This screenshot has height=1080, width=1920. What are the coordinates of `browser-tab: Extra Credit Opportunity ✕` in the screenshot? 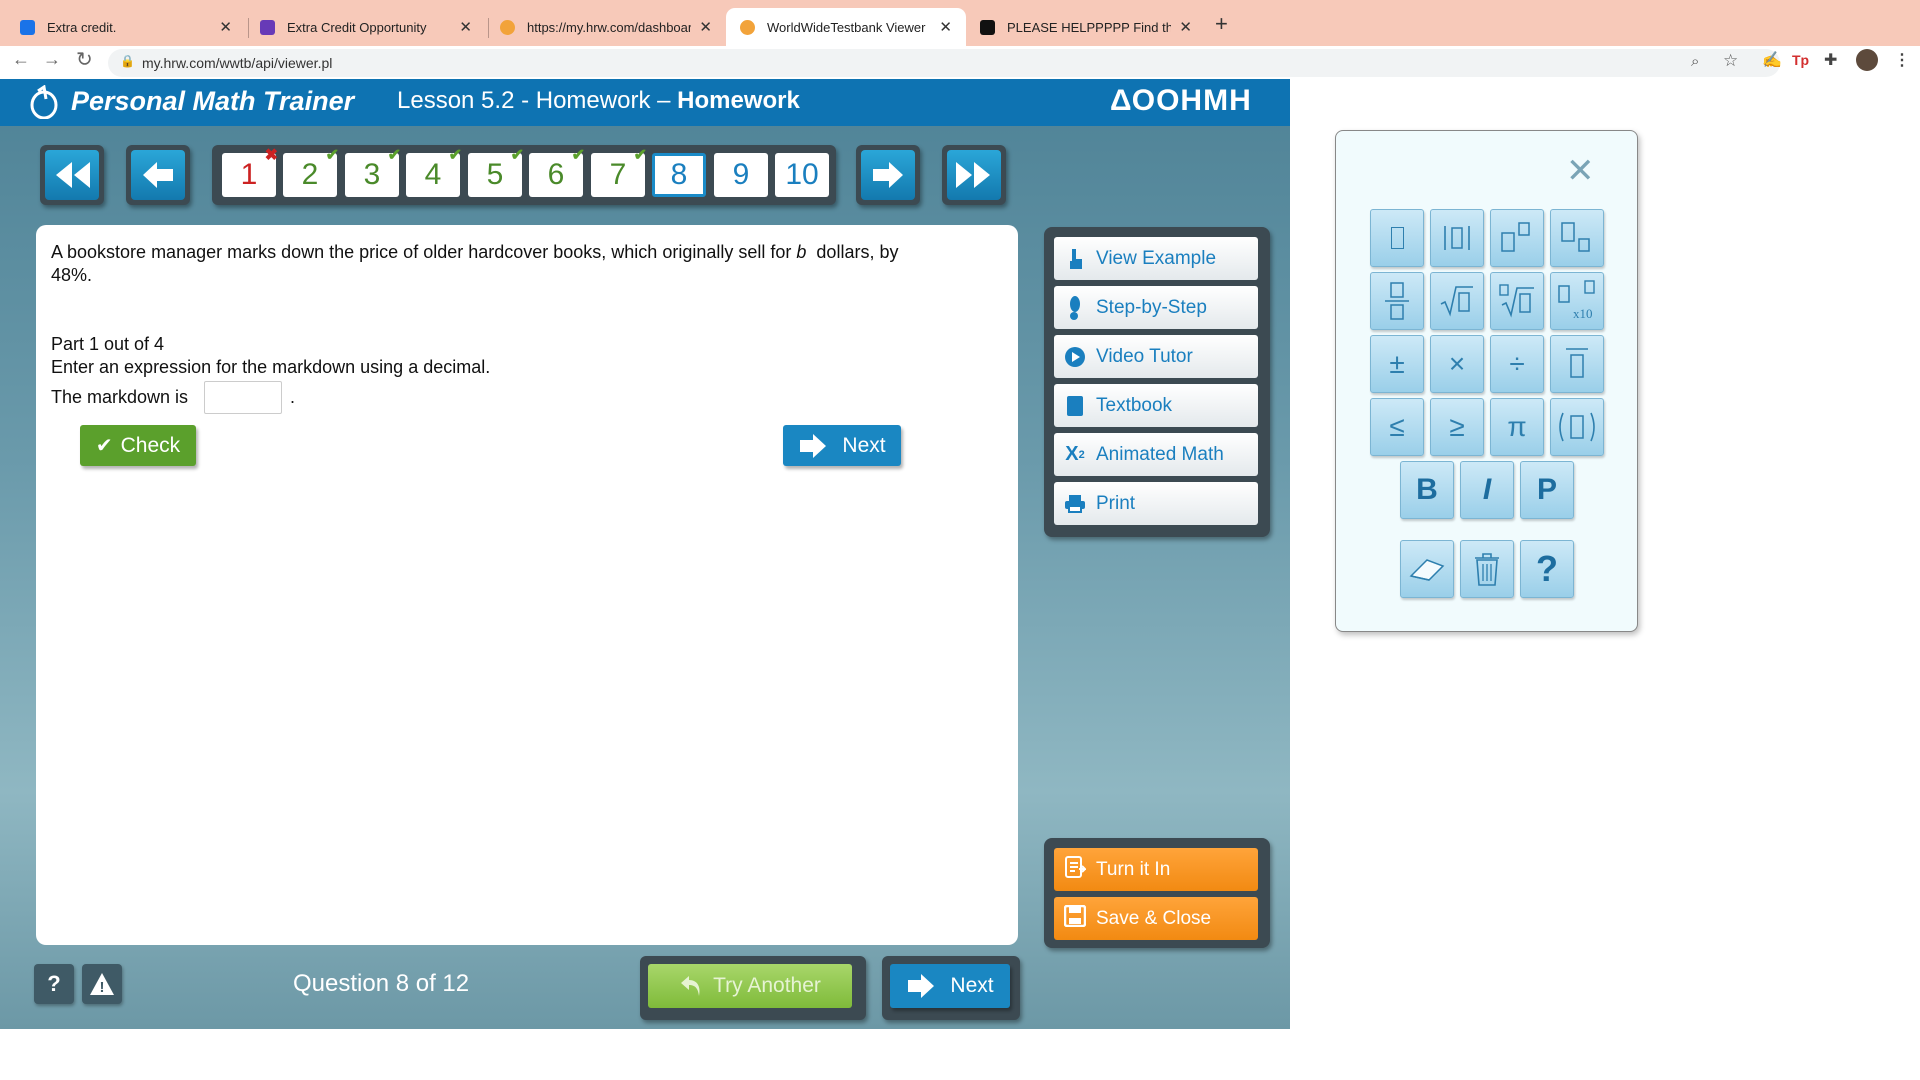 It's located at (366, 27).